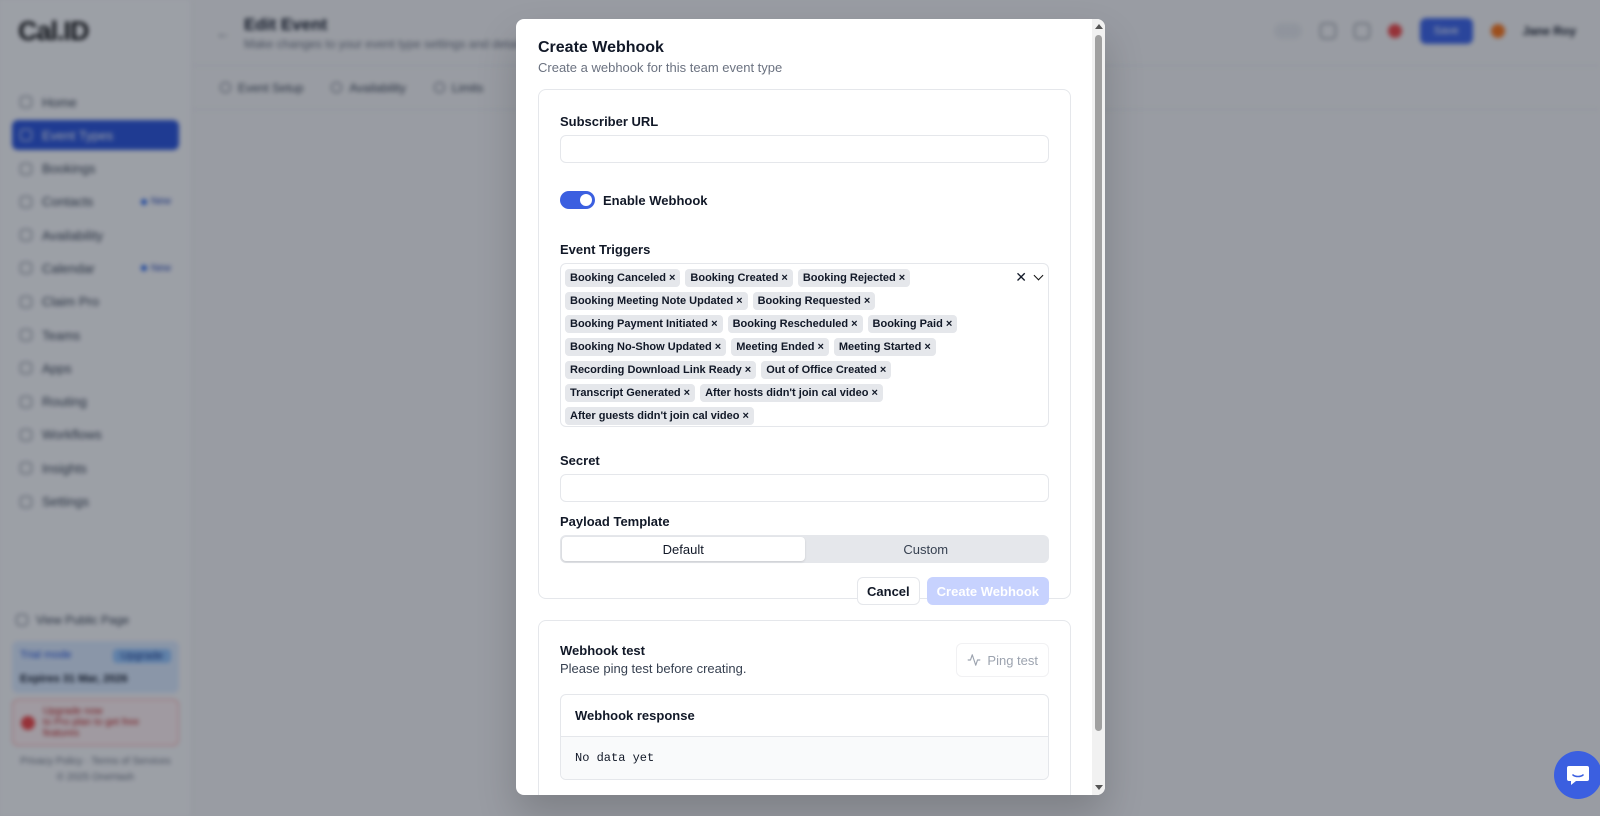 This screenshot has width=1600, height=816. What do you see at coordinates (615, 521) in the screenshot?
I see `payload-template-label: Payload Template` at bounding box center [615, 521].